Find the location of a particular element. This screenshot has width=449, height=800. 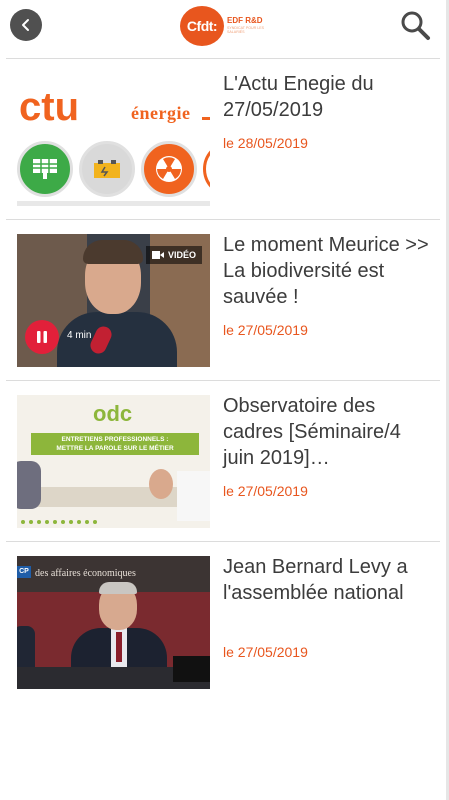

thumb-strip is located at coordinates (113, 203).